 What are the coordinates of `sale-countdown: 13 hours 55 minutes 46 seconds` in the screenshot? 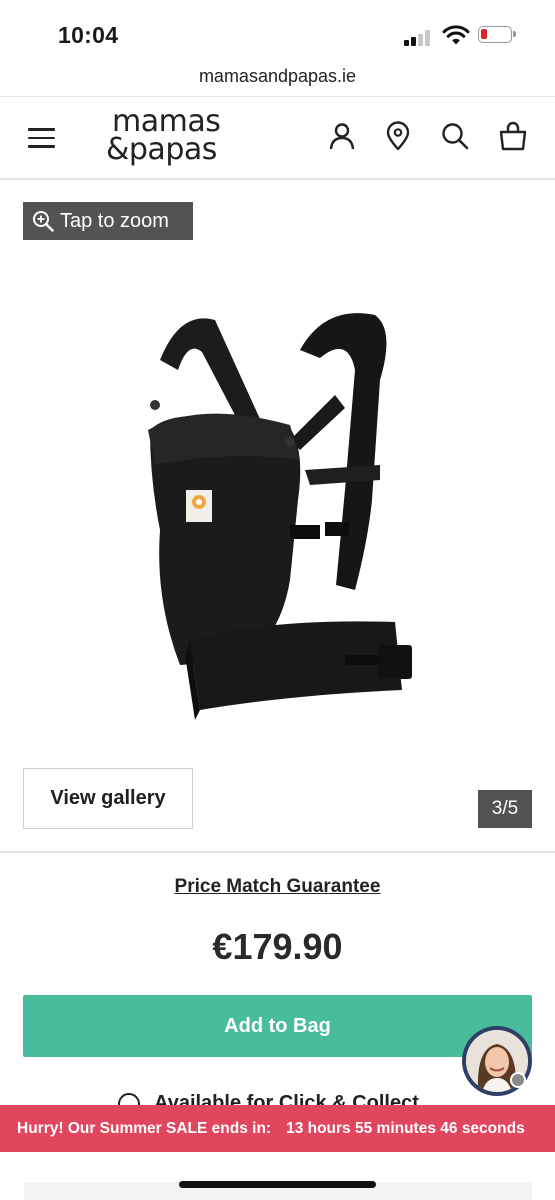 It's located at (405, 1128).